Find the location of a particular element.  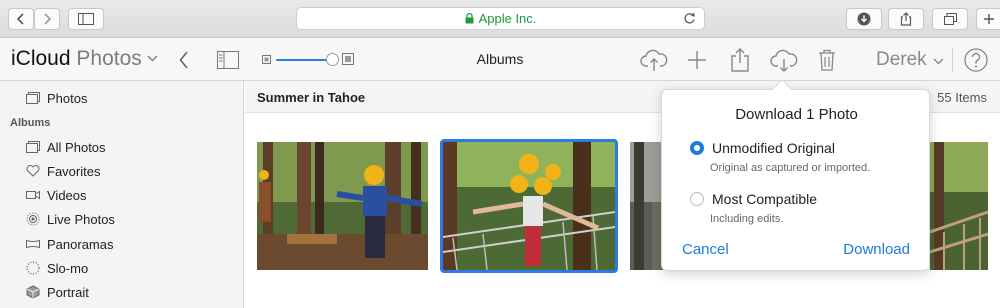

tabs-icon is located at coordinates (950, 19).